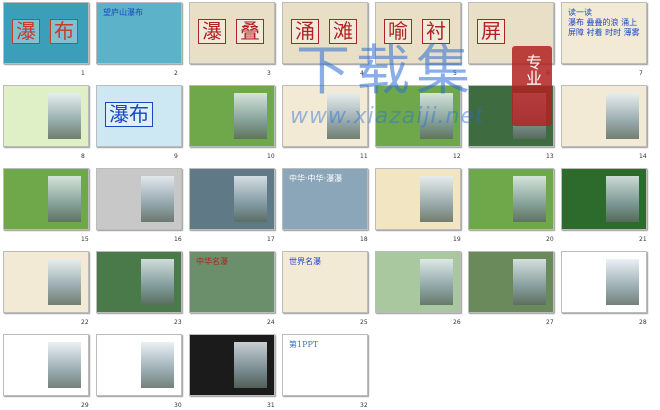 This screenshot has height=410, width=660. Describe the element at coordinates (139, 33) in the screenshot. I see `slide-thumbnail: 望庐山瀑布` at that location.